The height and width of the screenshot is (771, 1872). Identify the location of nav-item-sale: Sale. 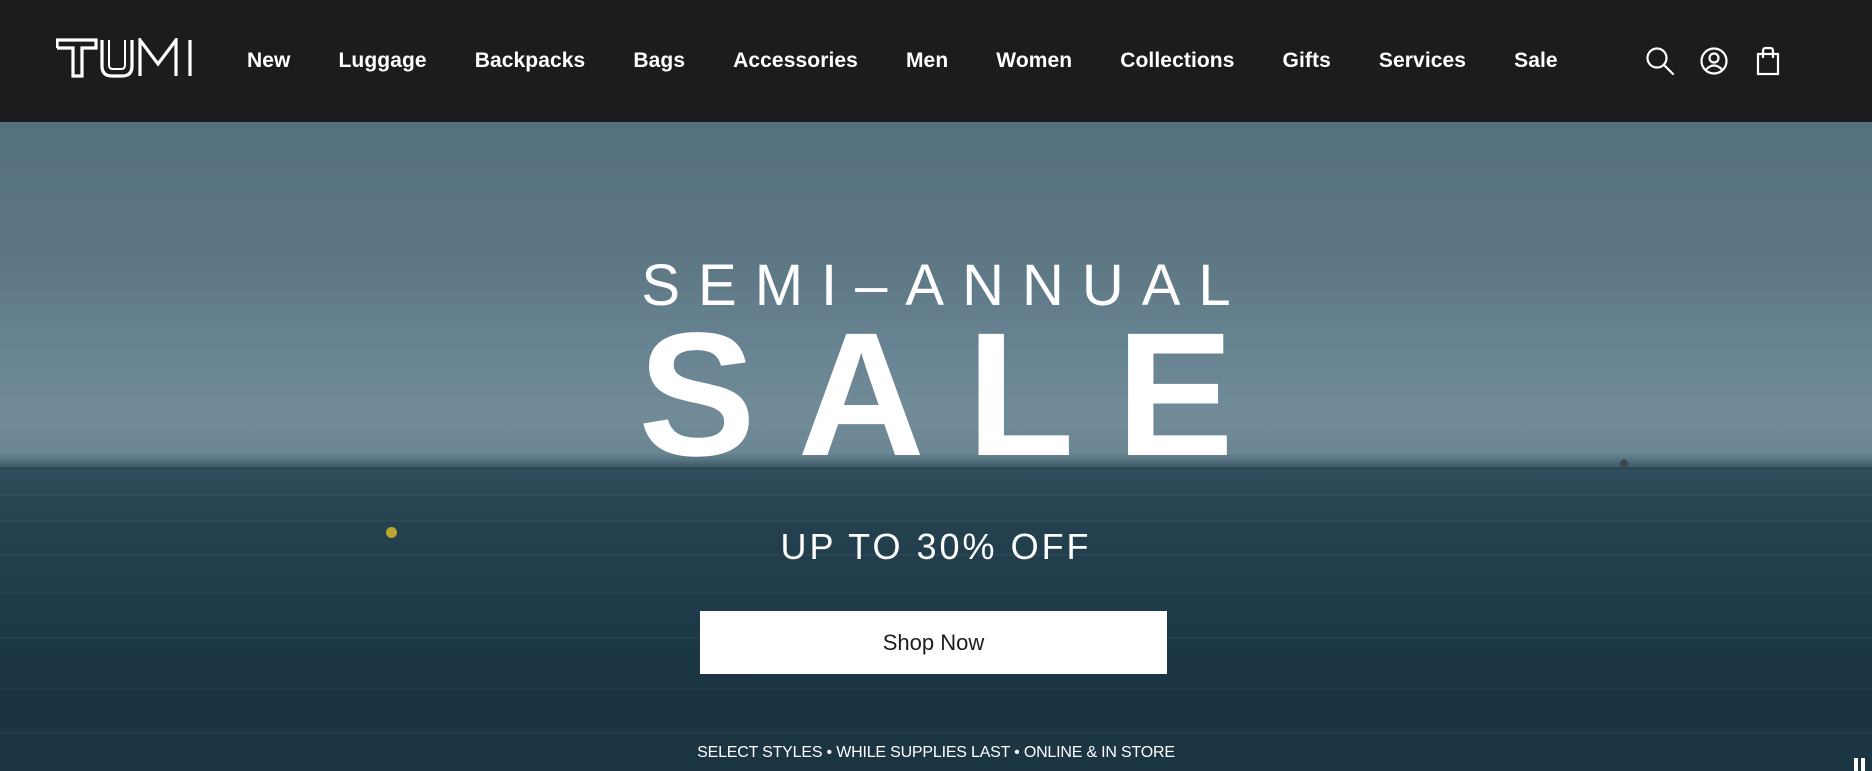
(1536, 61).